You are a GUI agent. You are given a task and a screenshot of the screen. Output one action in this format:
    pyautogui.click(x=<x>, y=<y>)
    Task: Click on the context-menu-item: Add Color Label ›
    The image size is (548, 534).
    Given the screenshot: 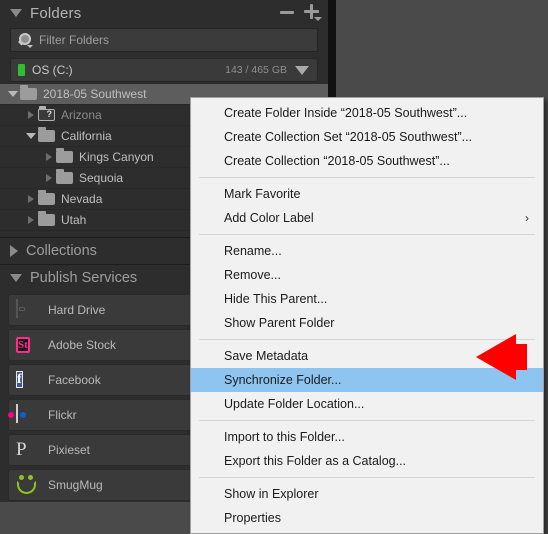 What is the action you would take?
    pyautogui.click(x=367, y=218)
    